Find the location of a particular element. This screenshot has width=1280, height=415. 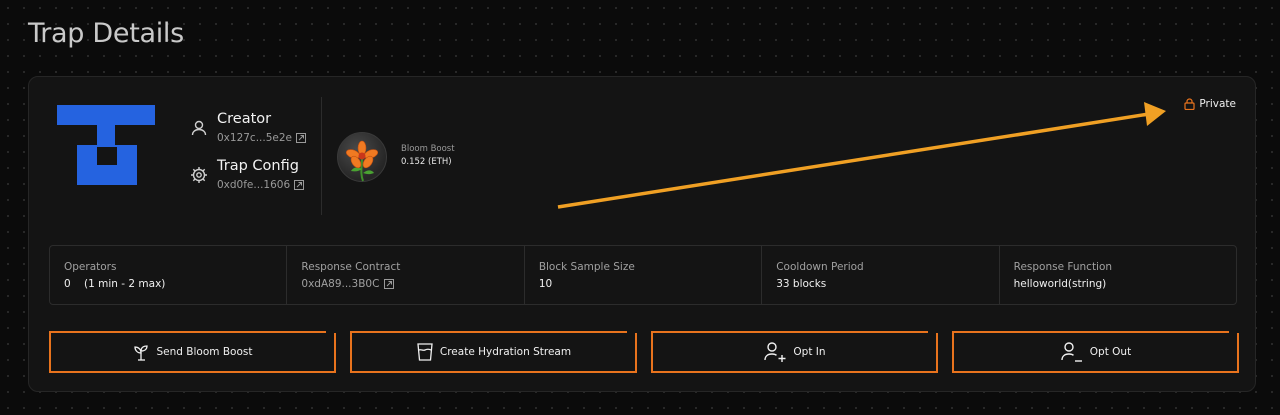

sprout-icon is located at coordinates (140, 353).